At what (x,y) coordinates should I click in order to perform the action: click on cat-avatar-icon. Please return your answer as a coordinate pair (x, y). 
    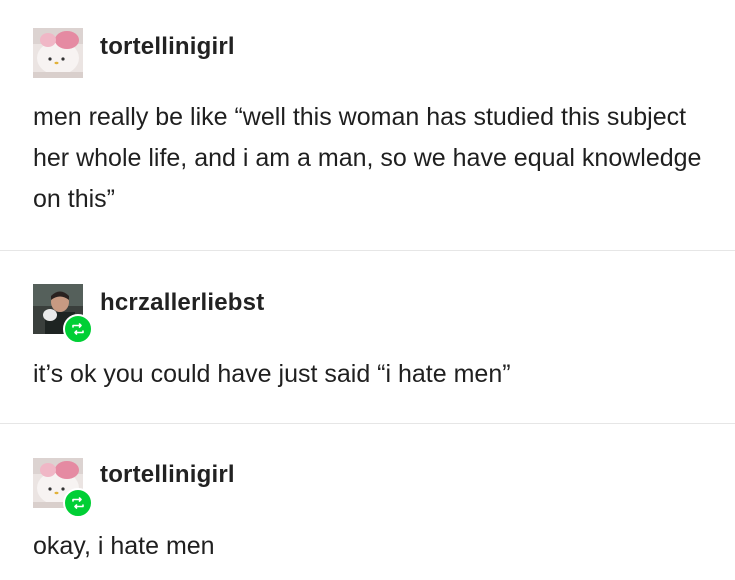
    Looking at the image, I should click on (58, 53).